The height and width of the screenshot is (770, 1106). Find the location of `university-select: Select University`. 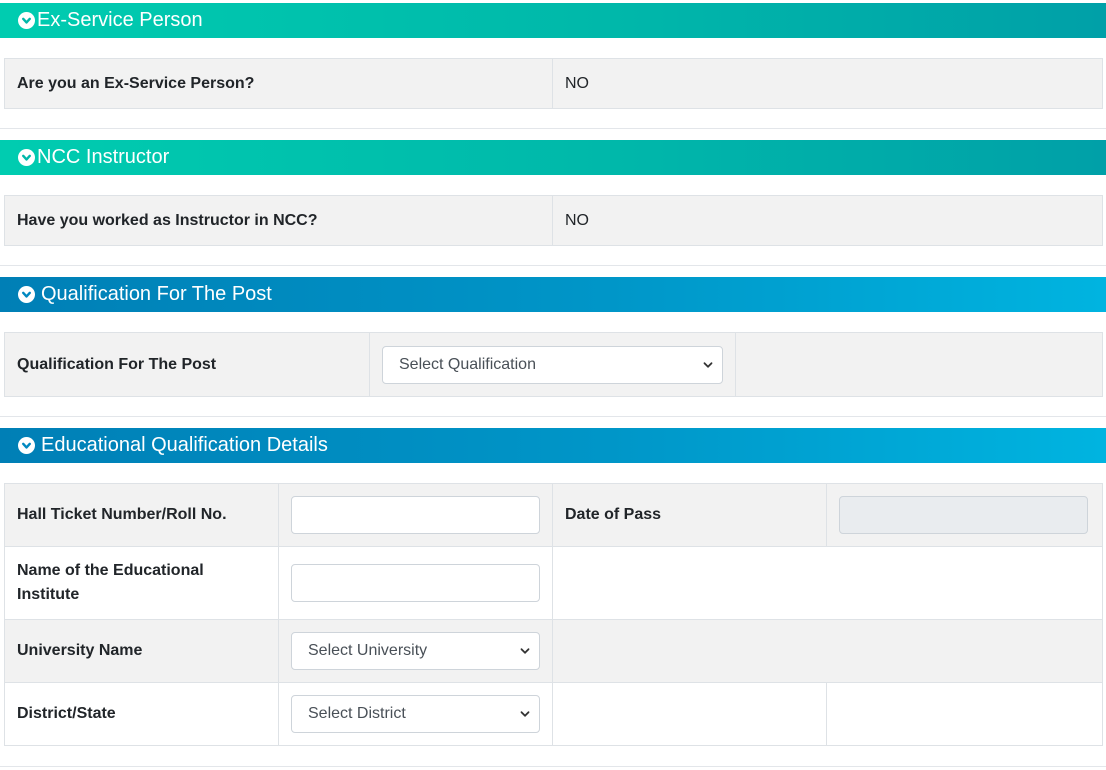

university-select: Select University is located at coordinates (415, 651).